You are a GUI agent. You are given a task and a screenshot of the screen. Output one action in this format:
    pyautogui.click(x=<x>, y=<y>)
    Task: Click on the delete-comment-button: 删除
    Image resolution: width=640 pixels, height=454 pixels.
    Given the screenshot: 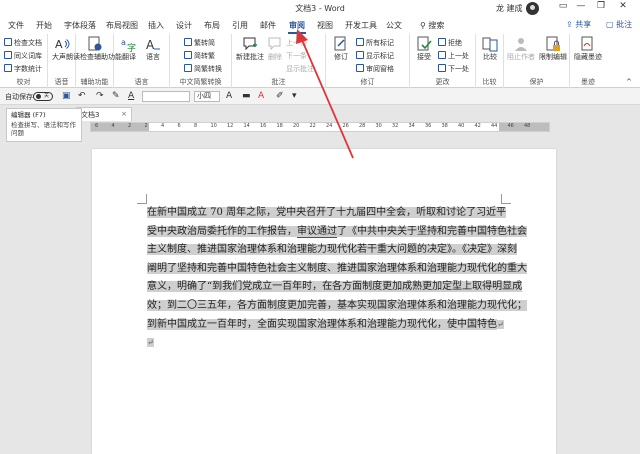 What is the action you would take?
    pyautogui.click(x=275, y=48)
    